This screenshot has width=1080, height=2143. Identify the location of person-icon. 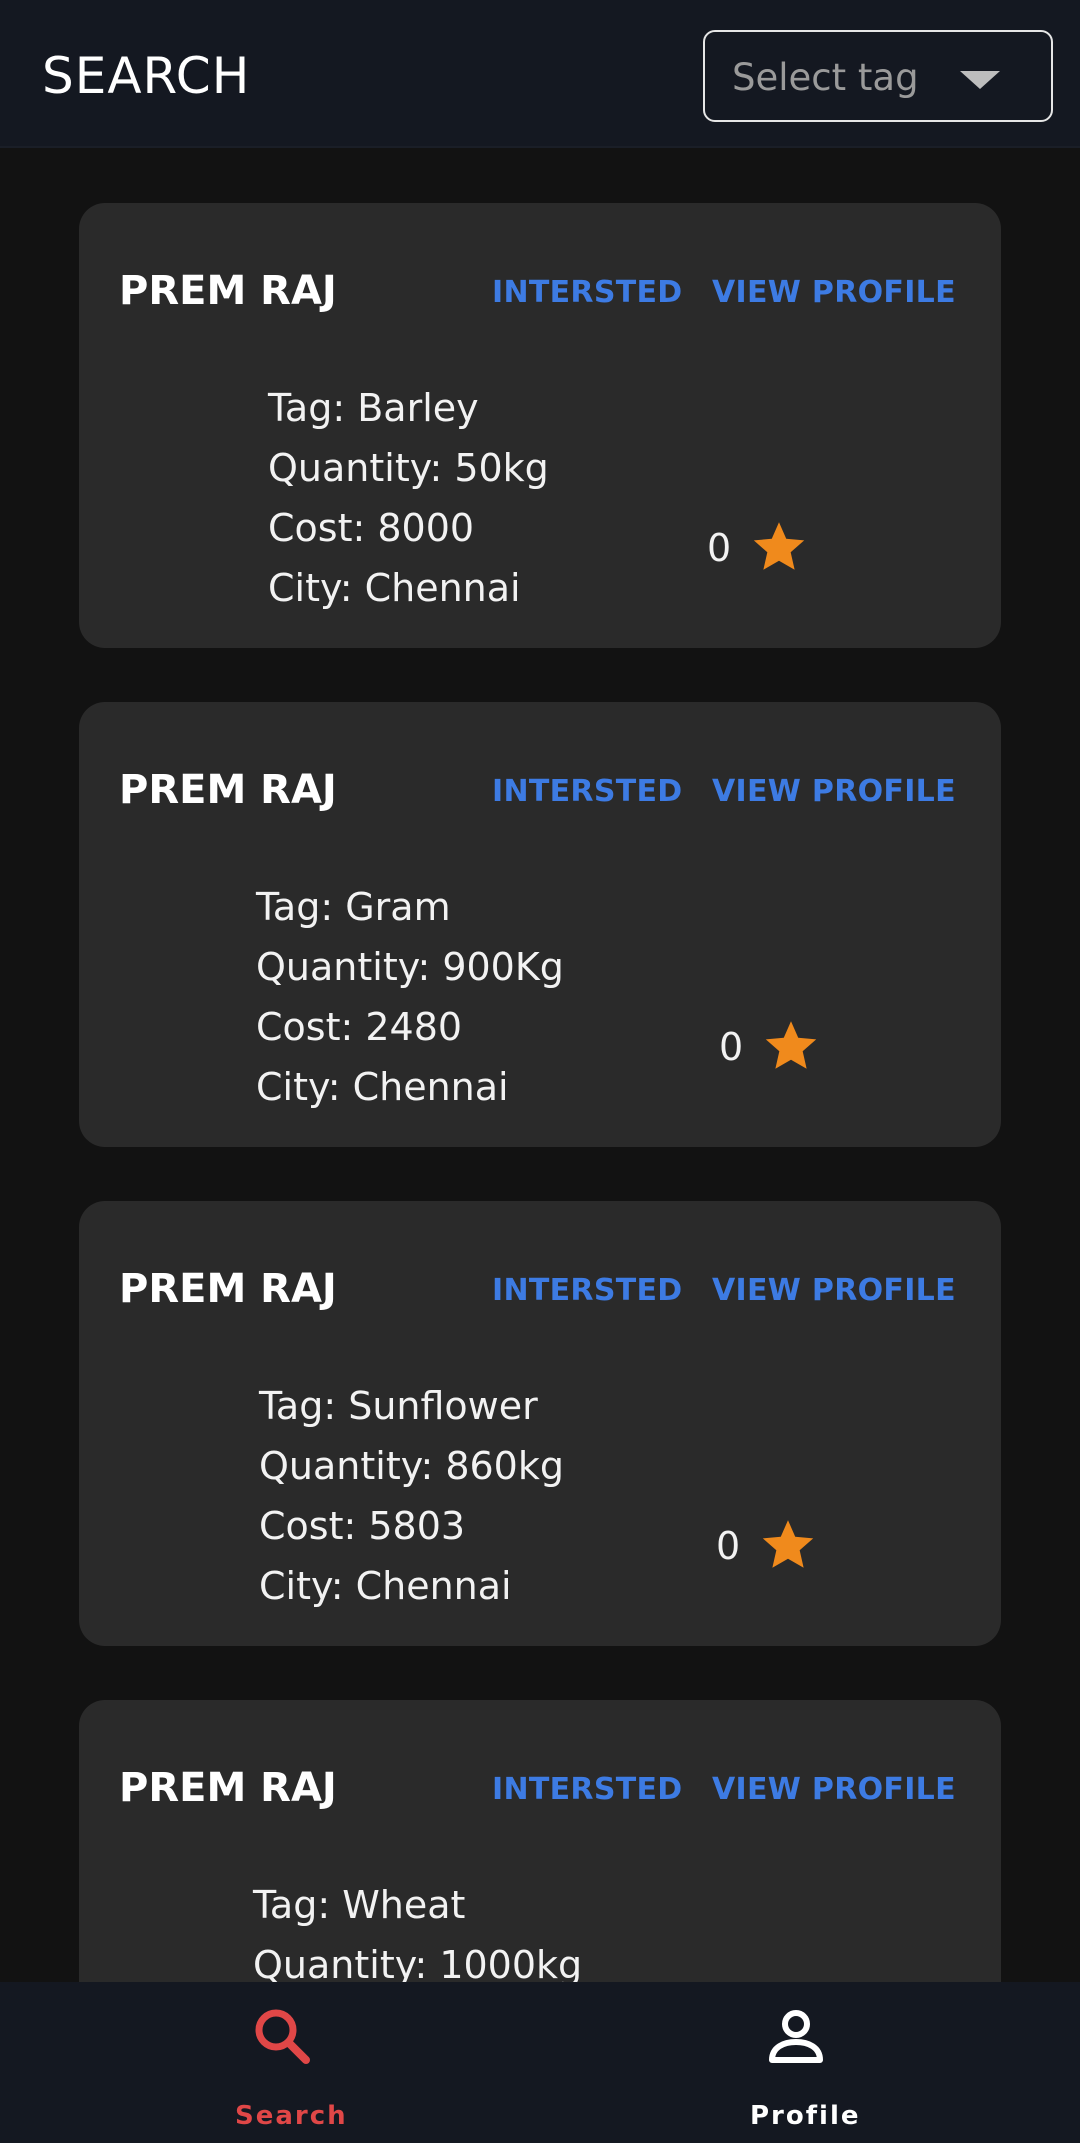
(796, 2036).